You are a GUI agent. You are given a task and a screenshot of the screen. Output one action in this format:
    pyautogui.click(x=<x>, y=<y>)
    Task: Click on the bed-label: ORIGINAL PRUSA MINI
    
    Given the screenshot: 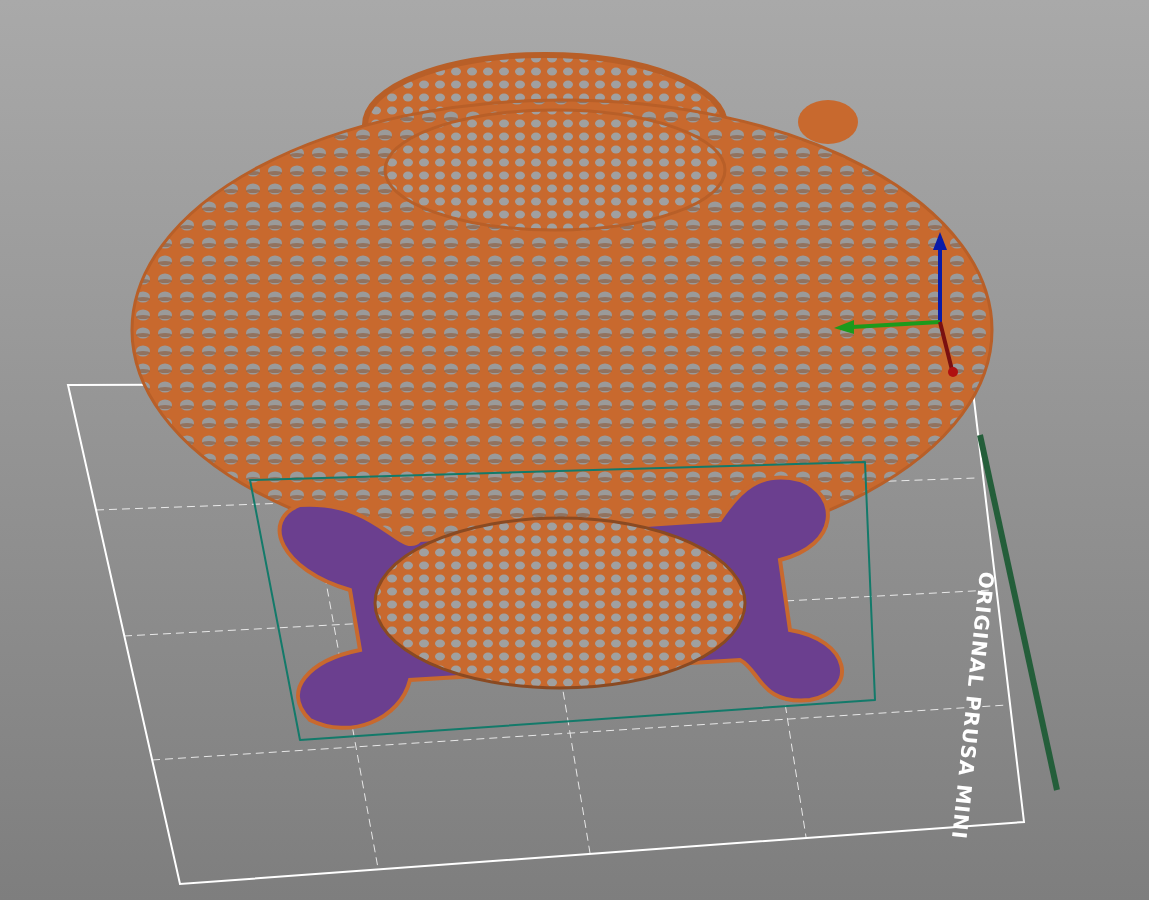 What is the action you would take?
    pyautogui.click(x=972, y=705)
    